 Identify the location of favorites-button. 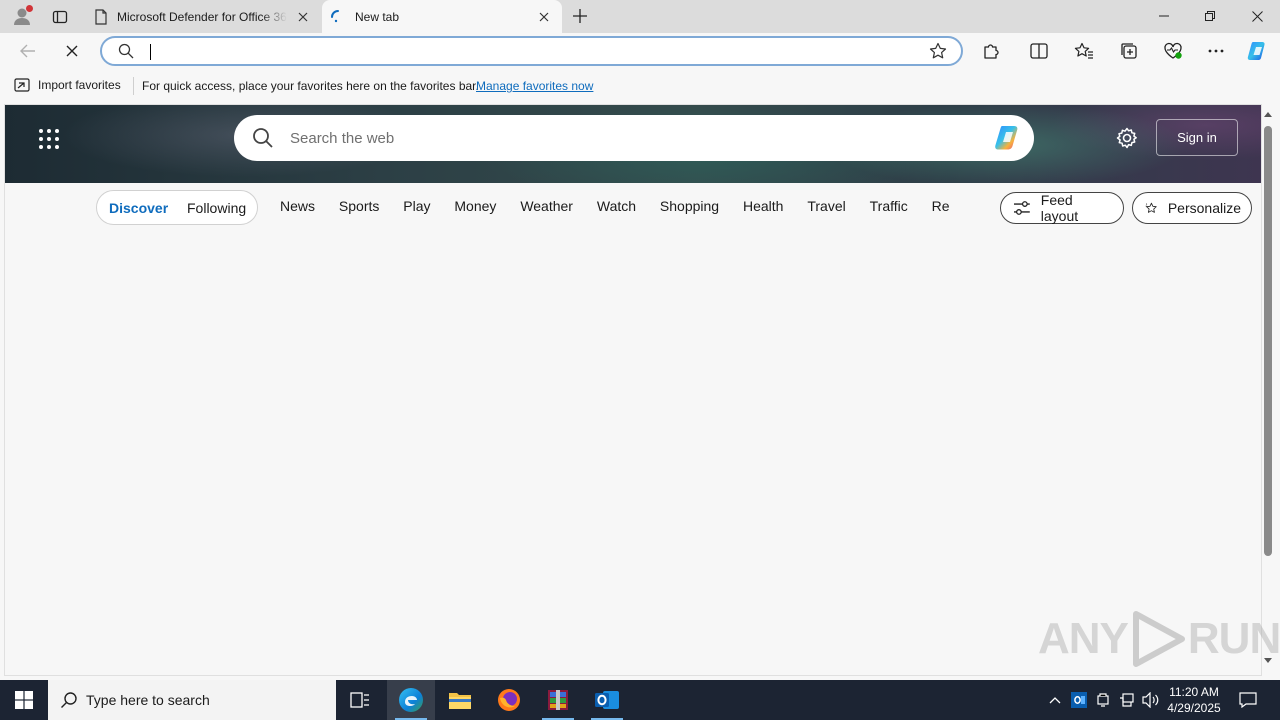
(1084, 51).